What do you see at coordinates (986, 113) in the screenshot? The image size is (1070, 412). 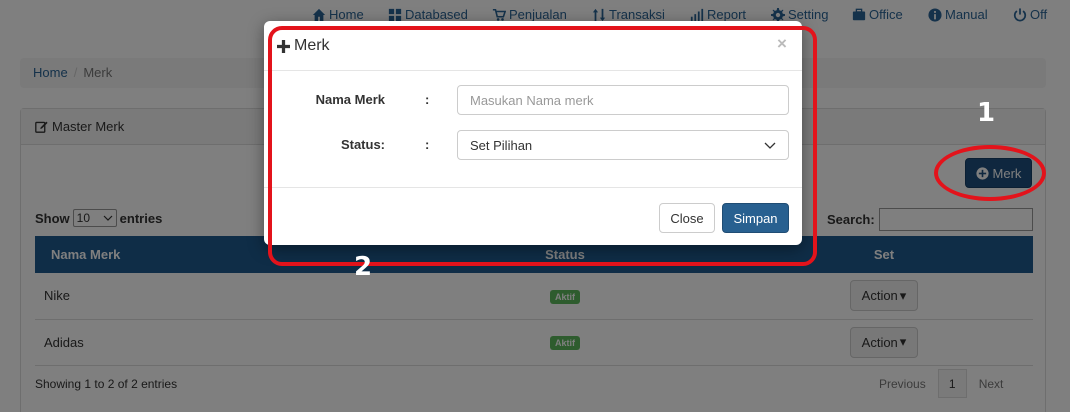 I see `annotation-label-1: 1` at bounding box center [986, 113].